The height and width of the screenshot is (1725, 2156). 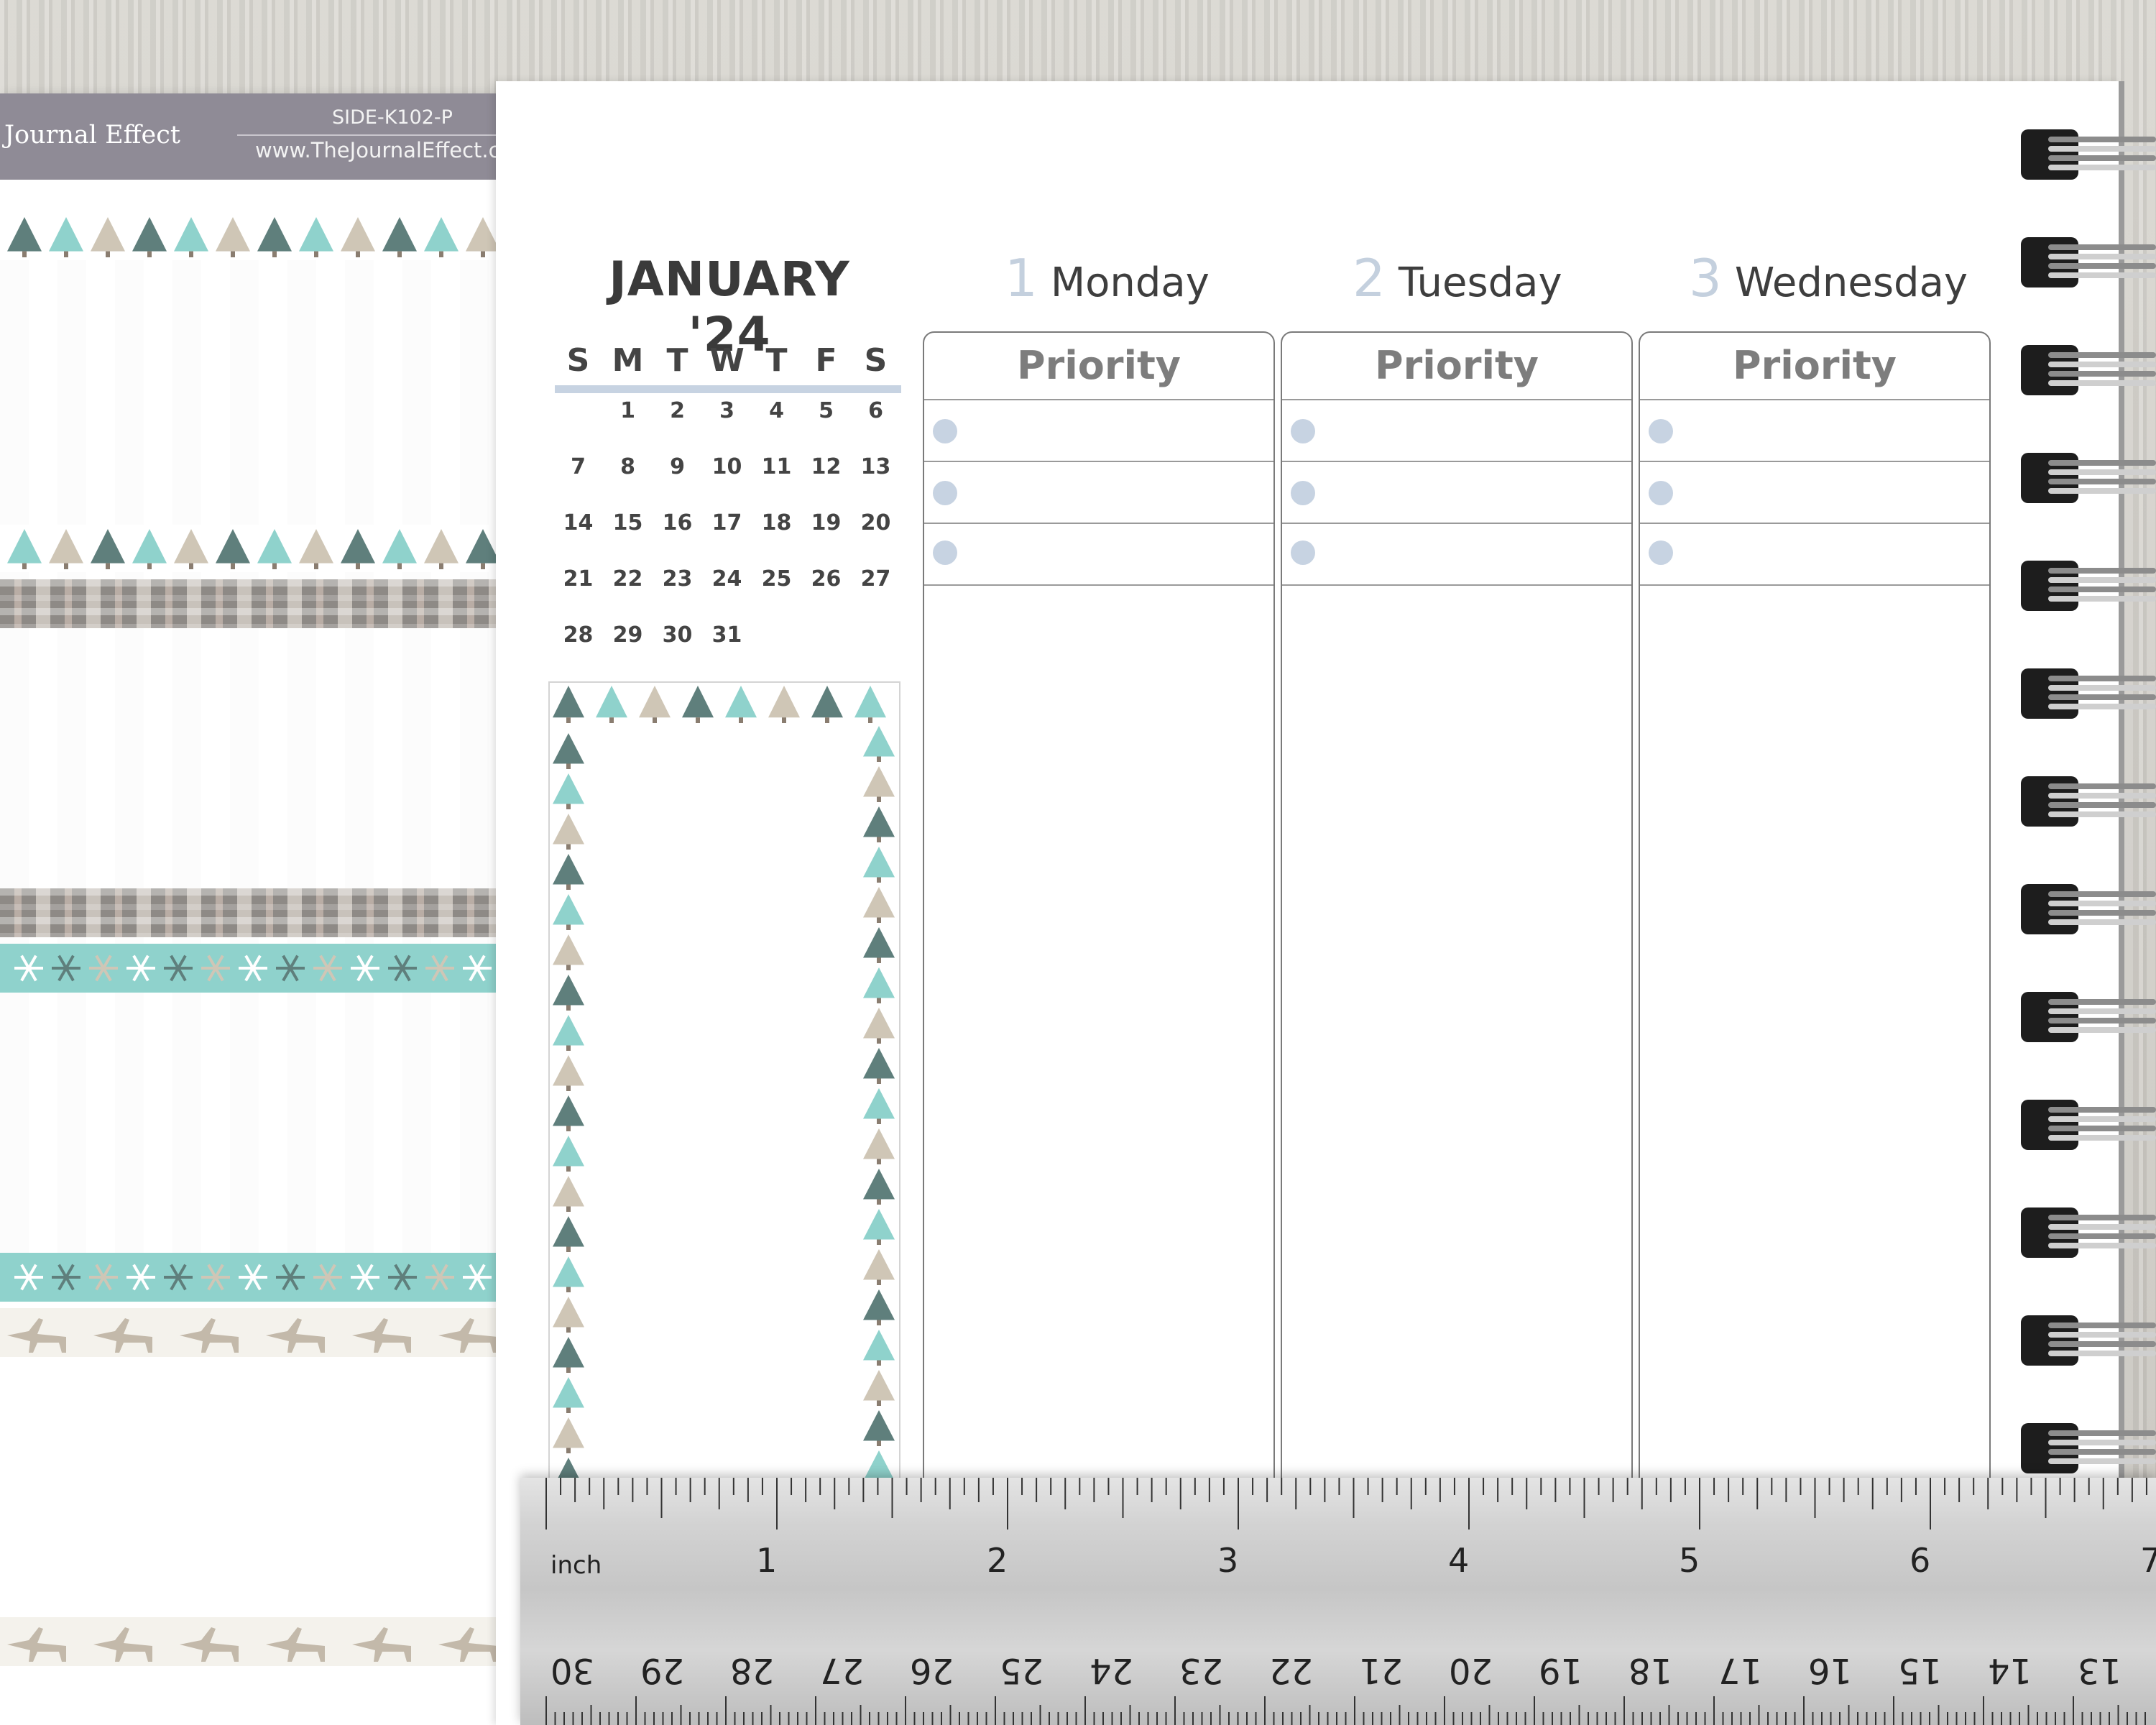 What do you see at coordinates (1831, 1670) in the screenshot?
I see `cm-number: 16` at bounding box center [1831, 1670].